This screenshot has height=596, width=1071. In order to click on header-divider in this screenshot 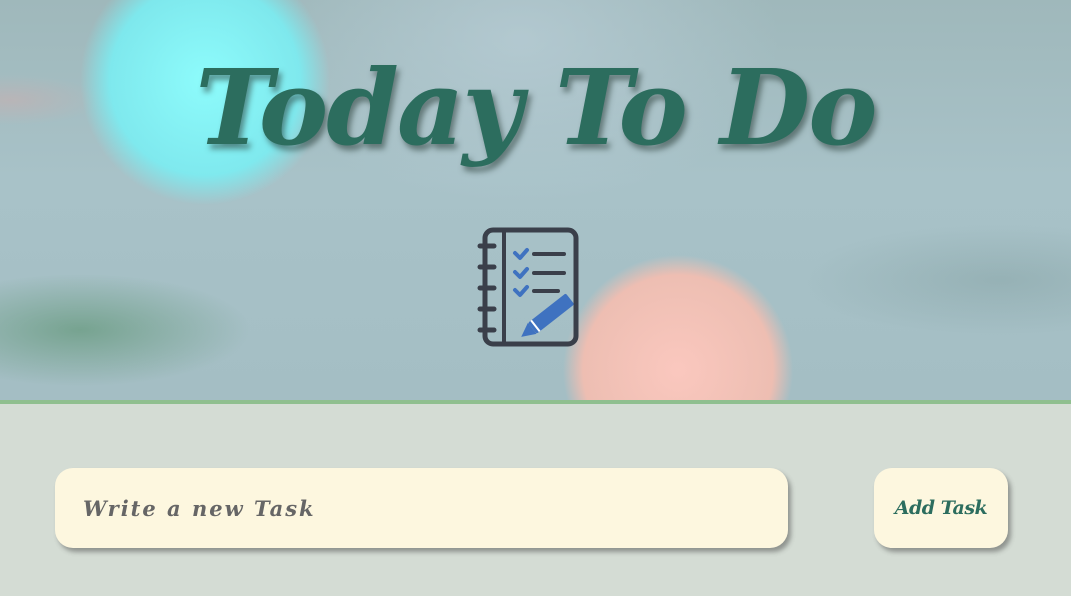, I will do `click(535, 402)`.